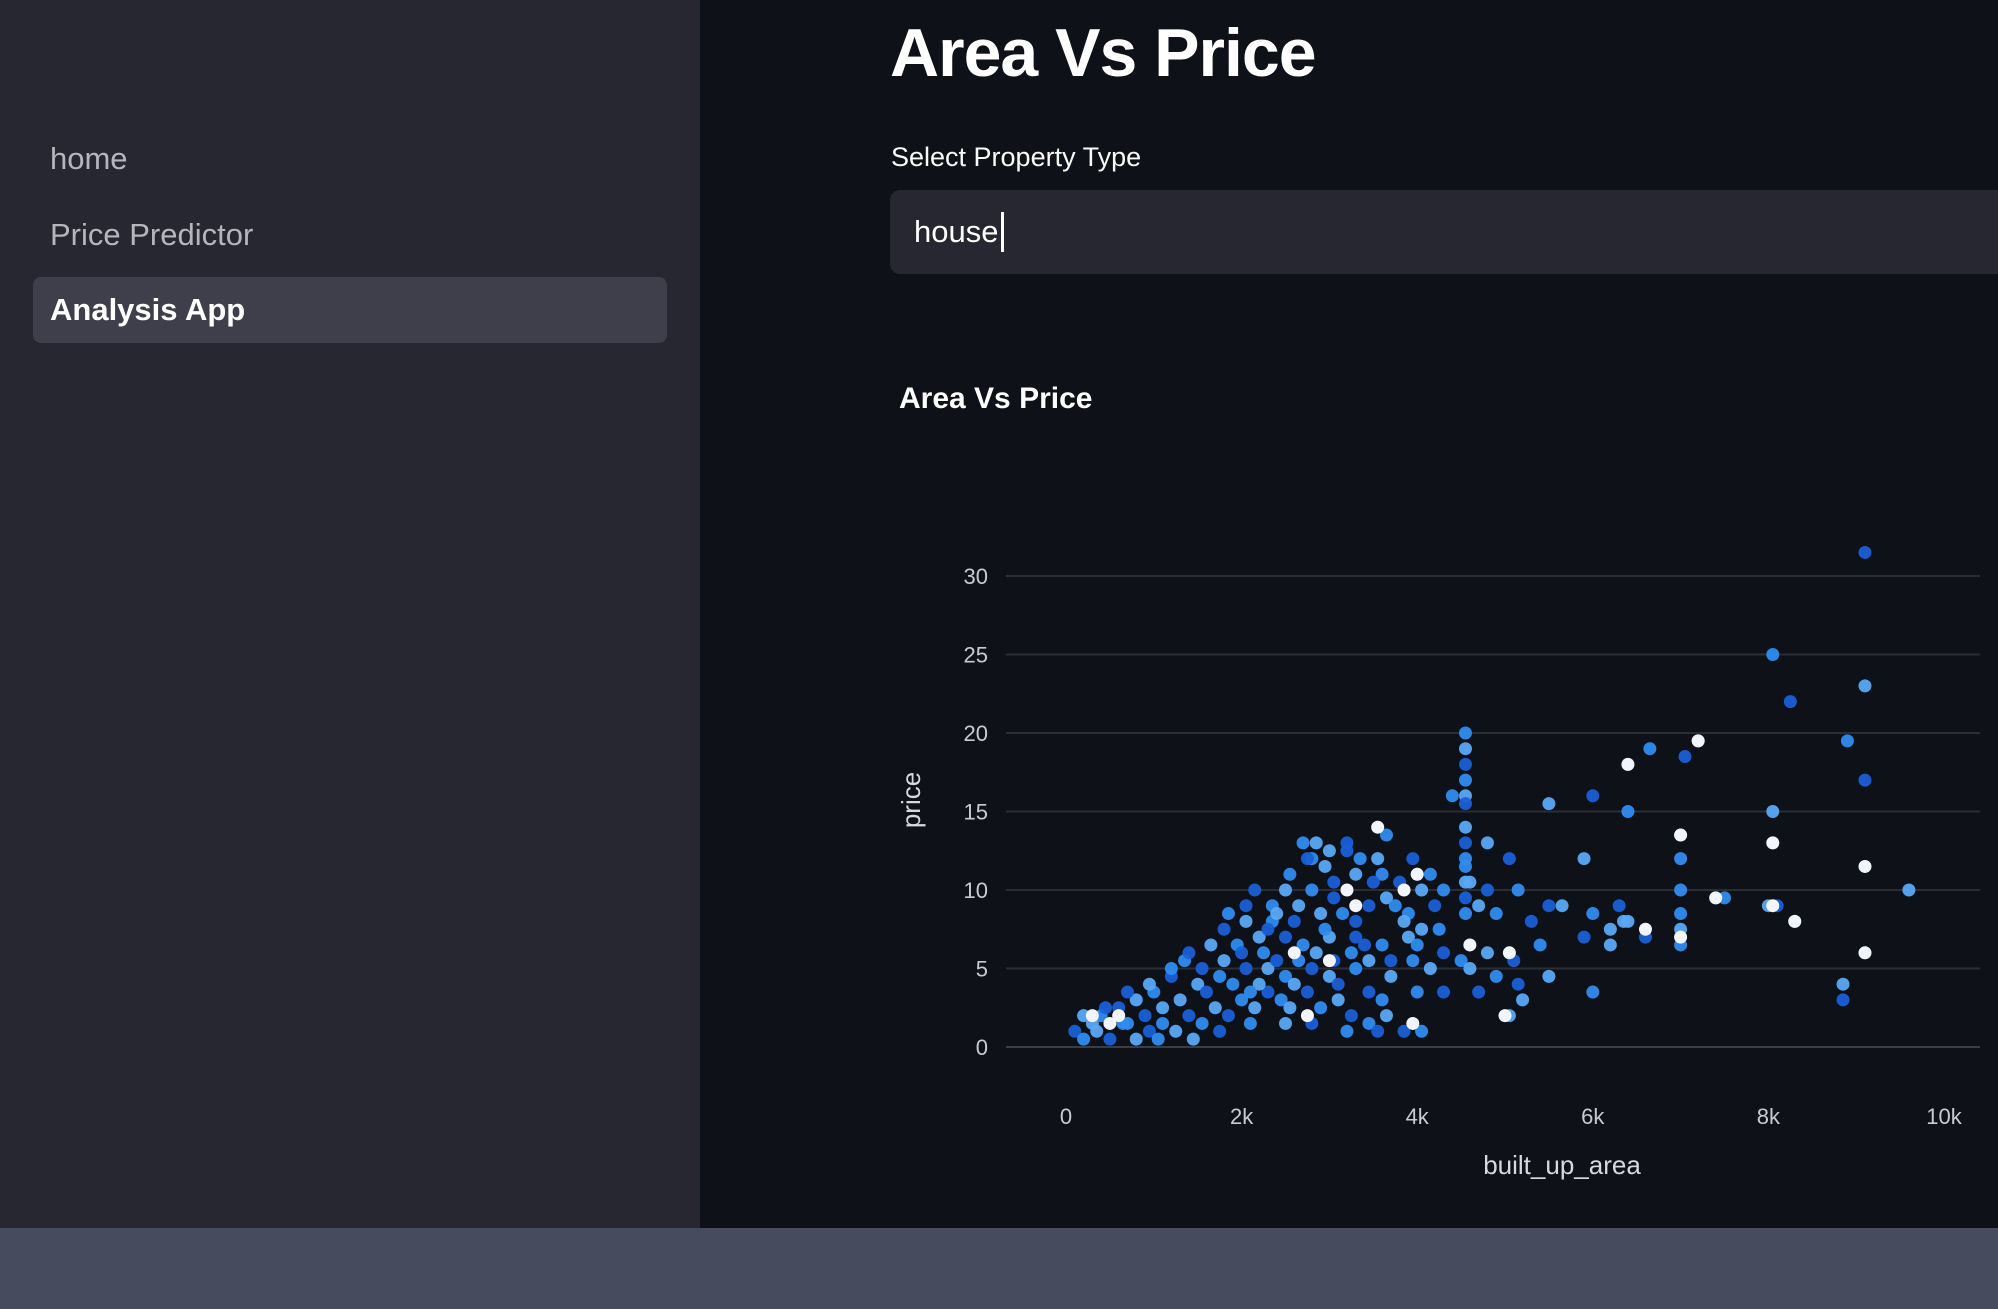 This screenshot has height=1309, width=1998. Describe the element at coordinates (1066, 1116) in the screenshot. I see `x-tick-label: 0` at that location.